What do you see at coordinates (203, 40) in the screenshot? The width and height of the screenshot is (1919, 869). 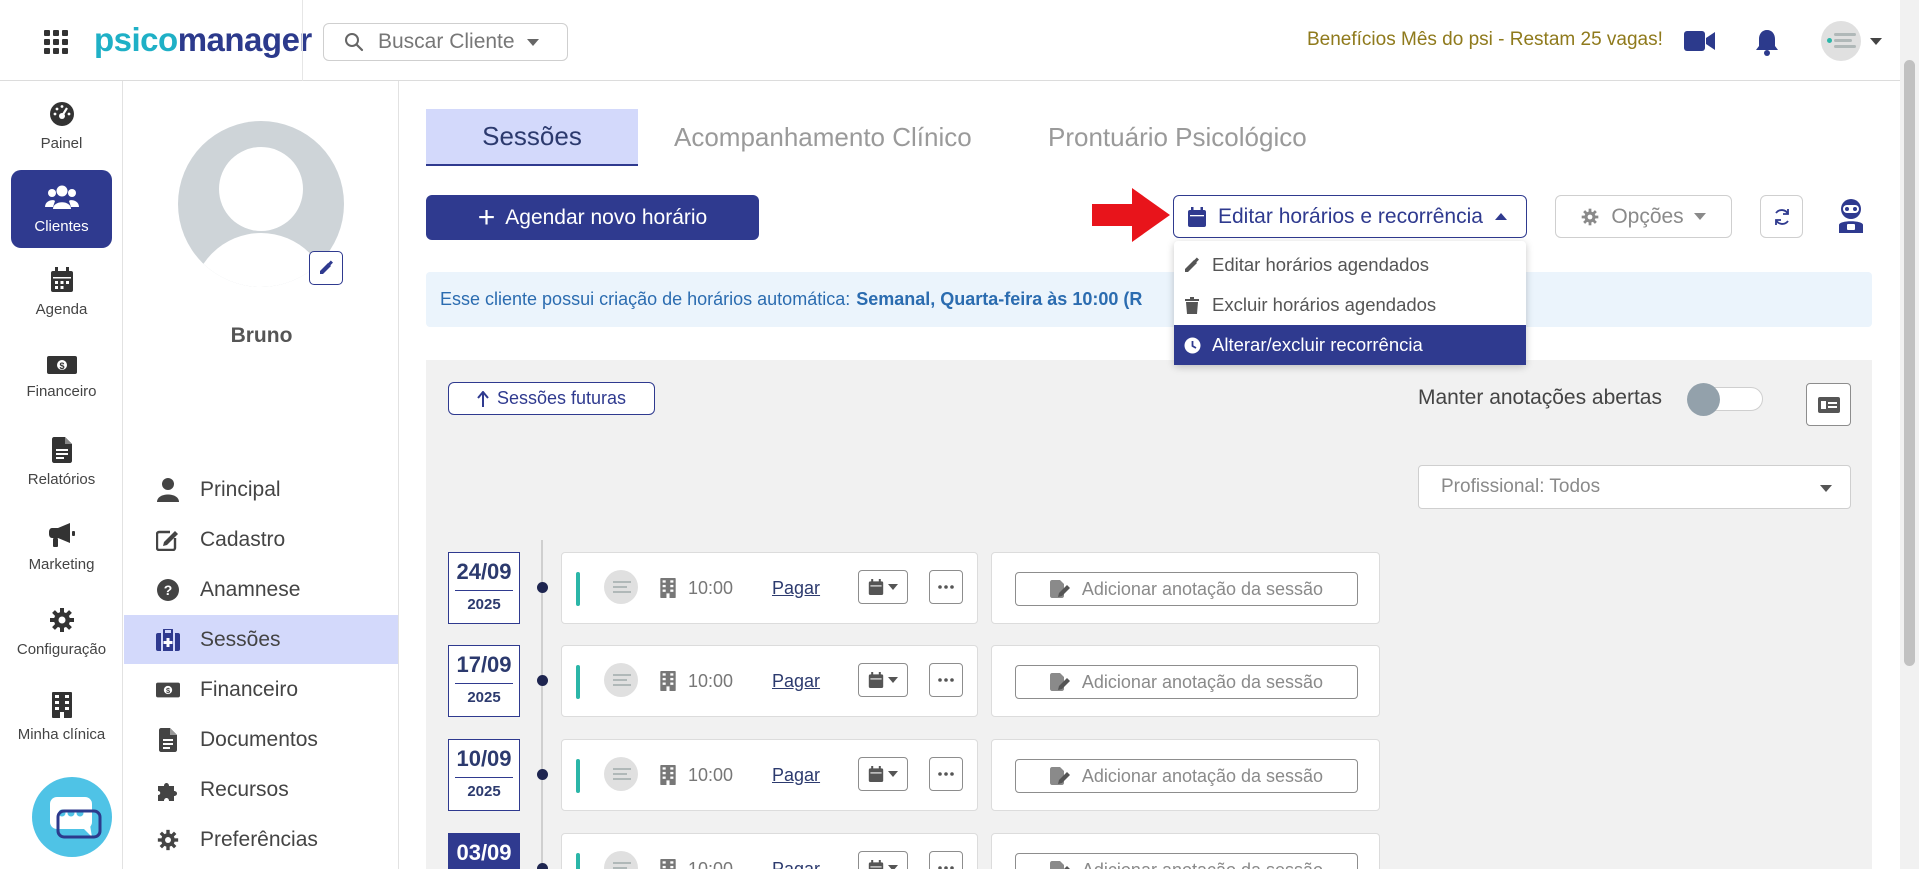 I see `app-logo: psicomanager` at bounding box center [203, 40].